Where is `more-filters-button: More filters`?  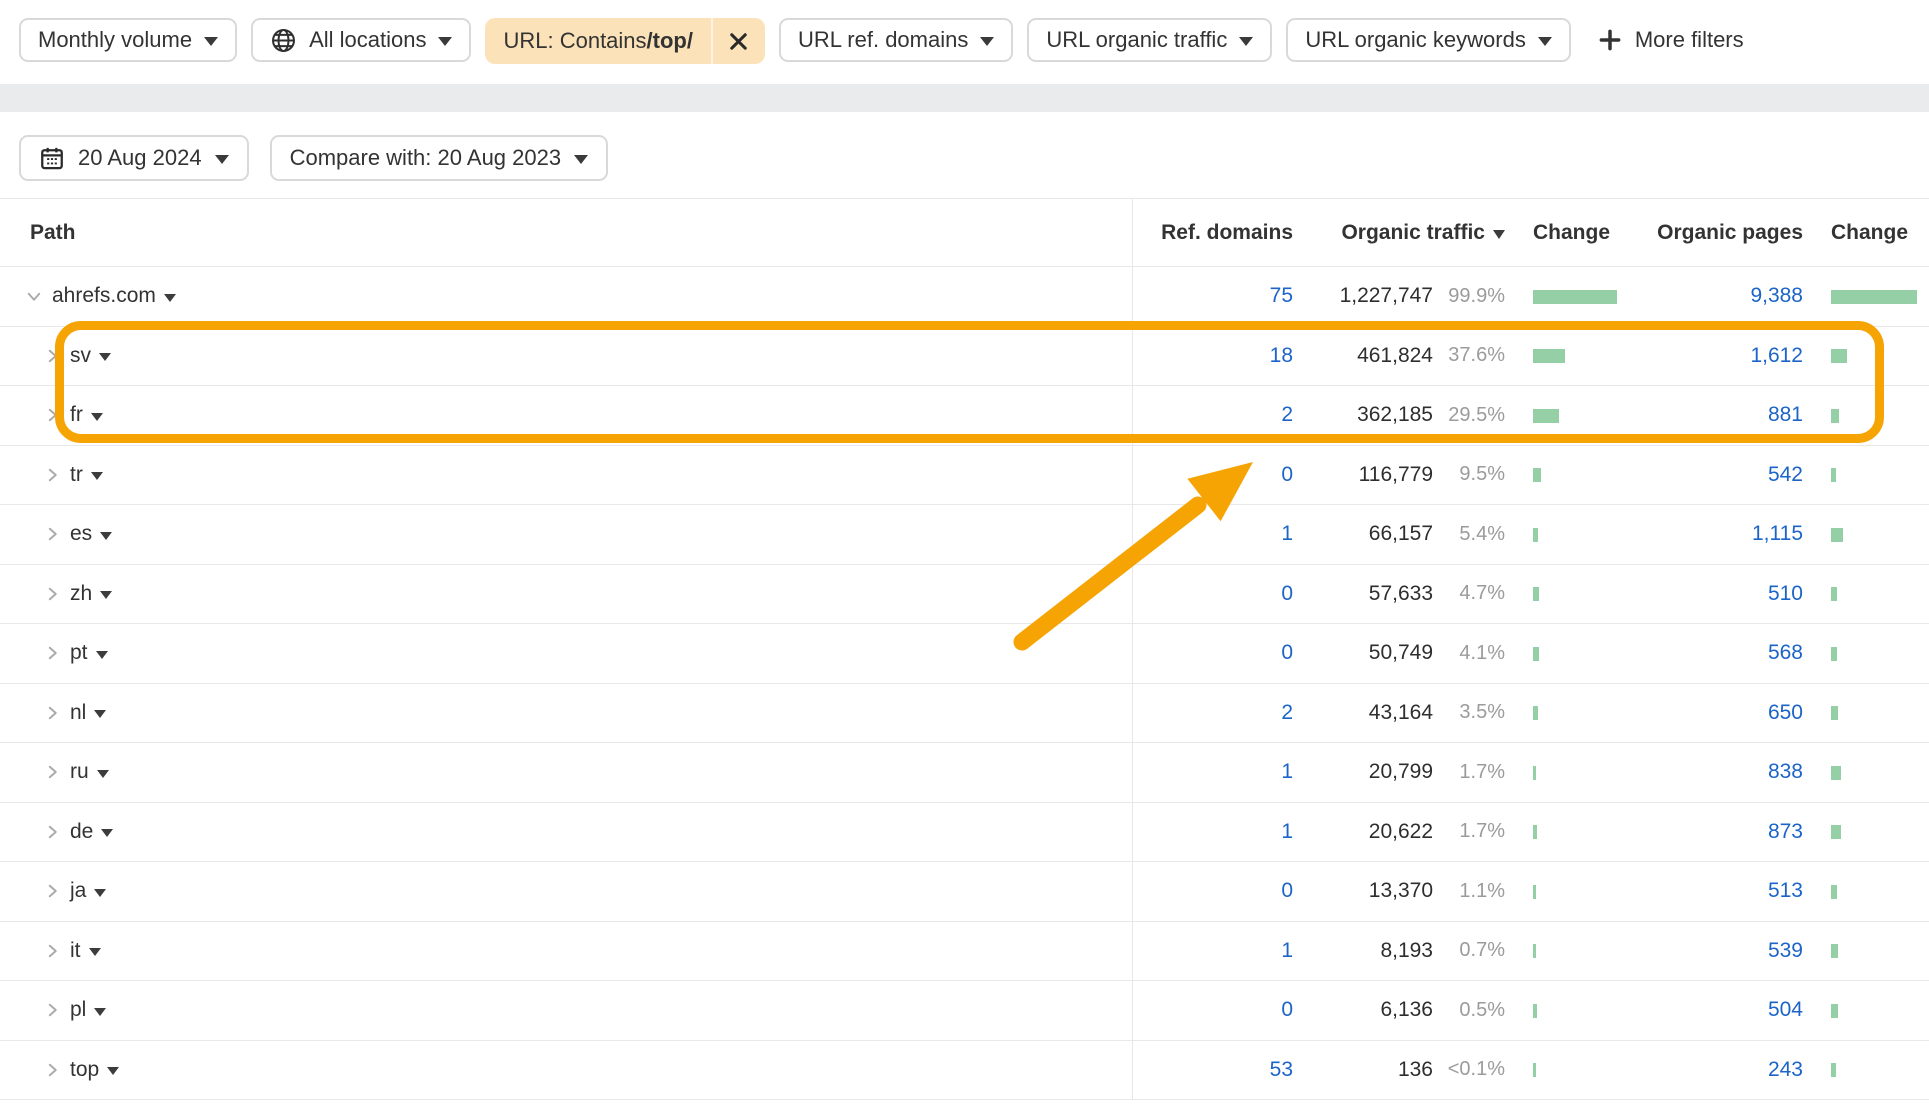 more-filters-button: More filters is located at coordinates (1670, 40).